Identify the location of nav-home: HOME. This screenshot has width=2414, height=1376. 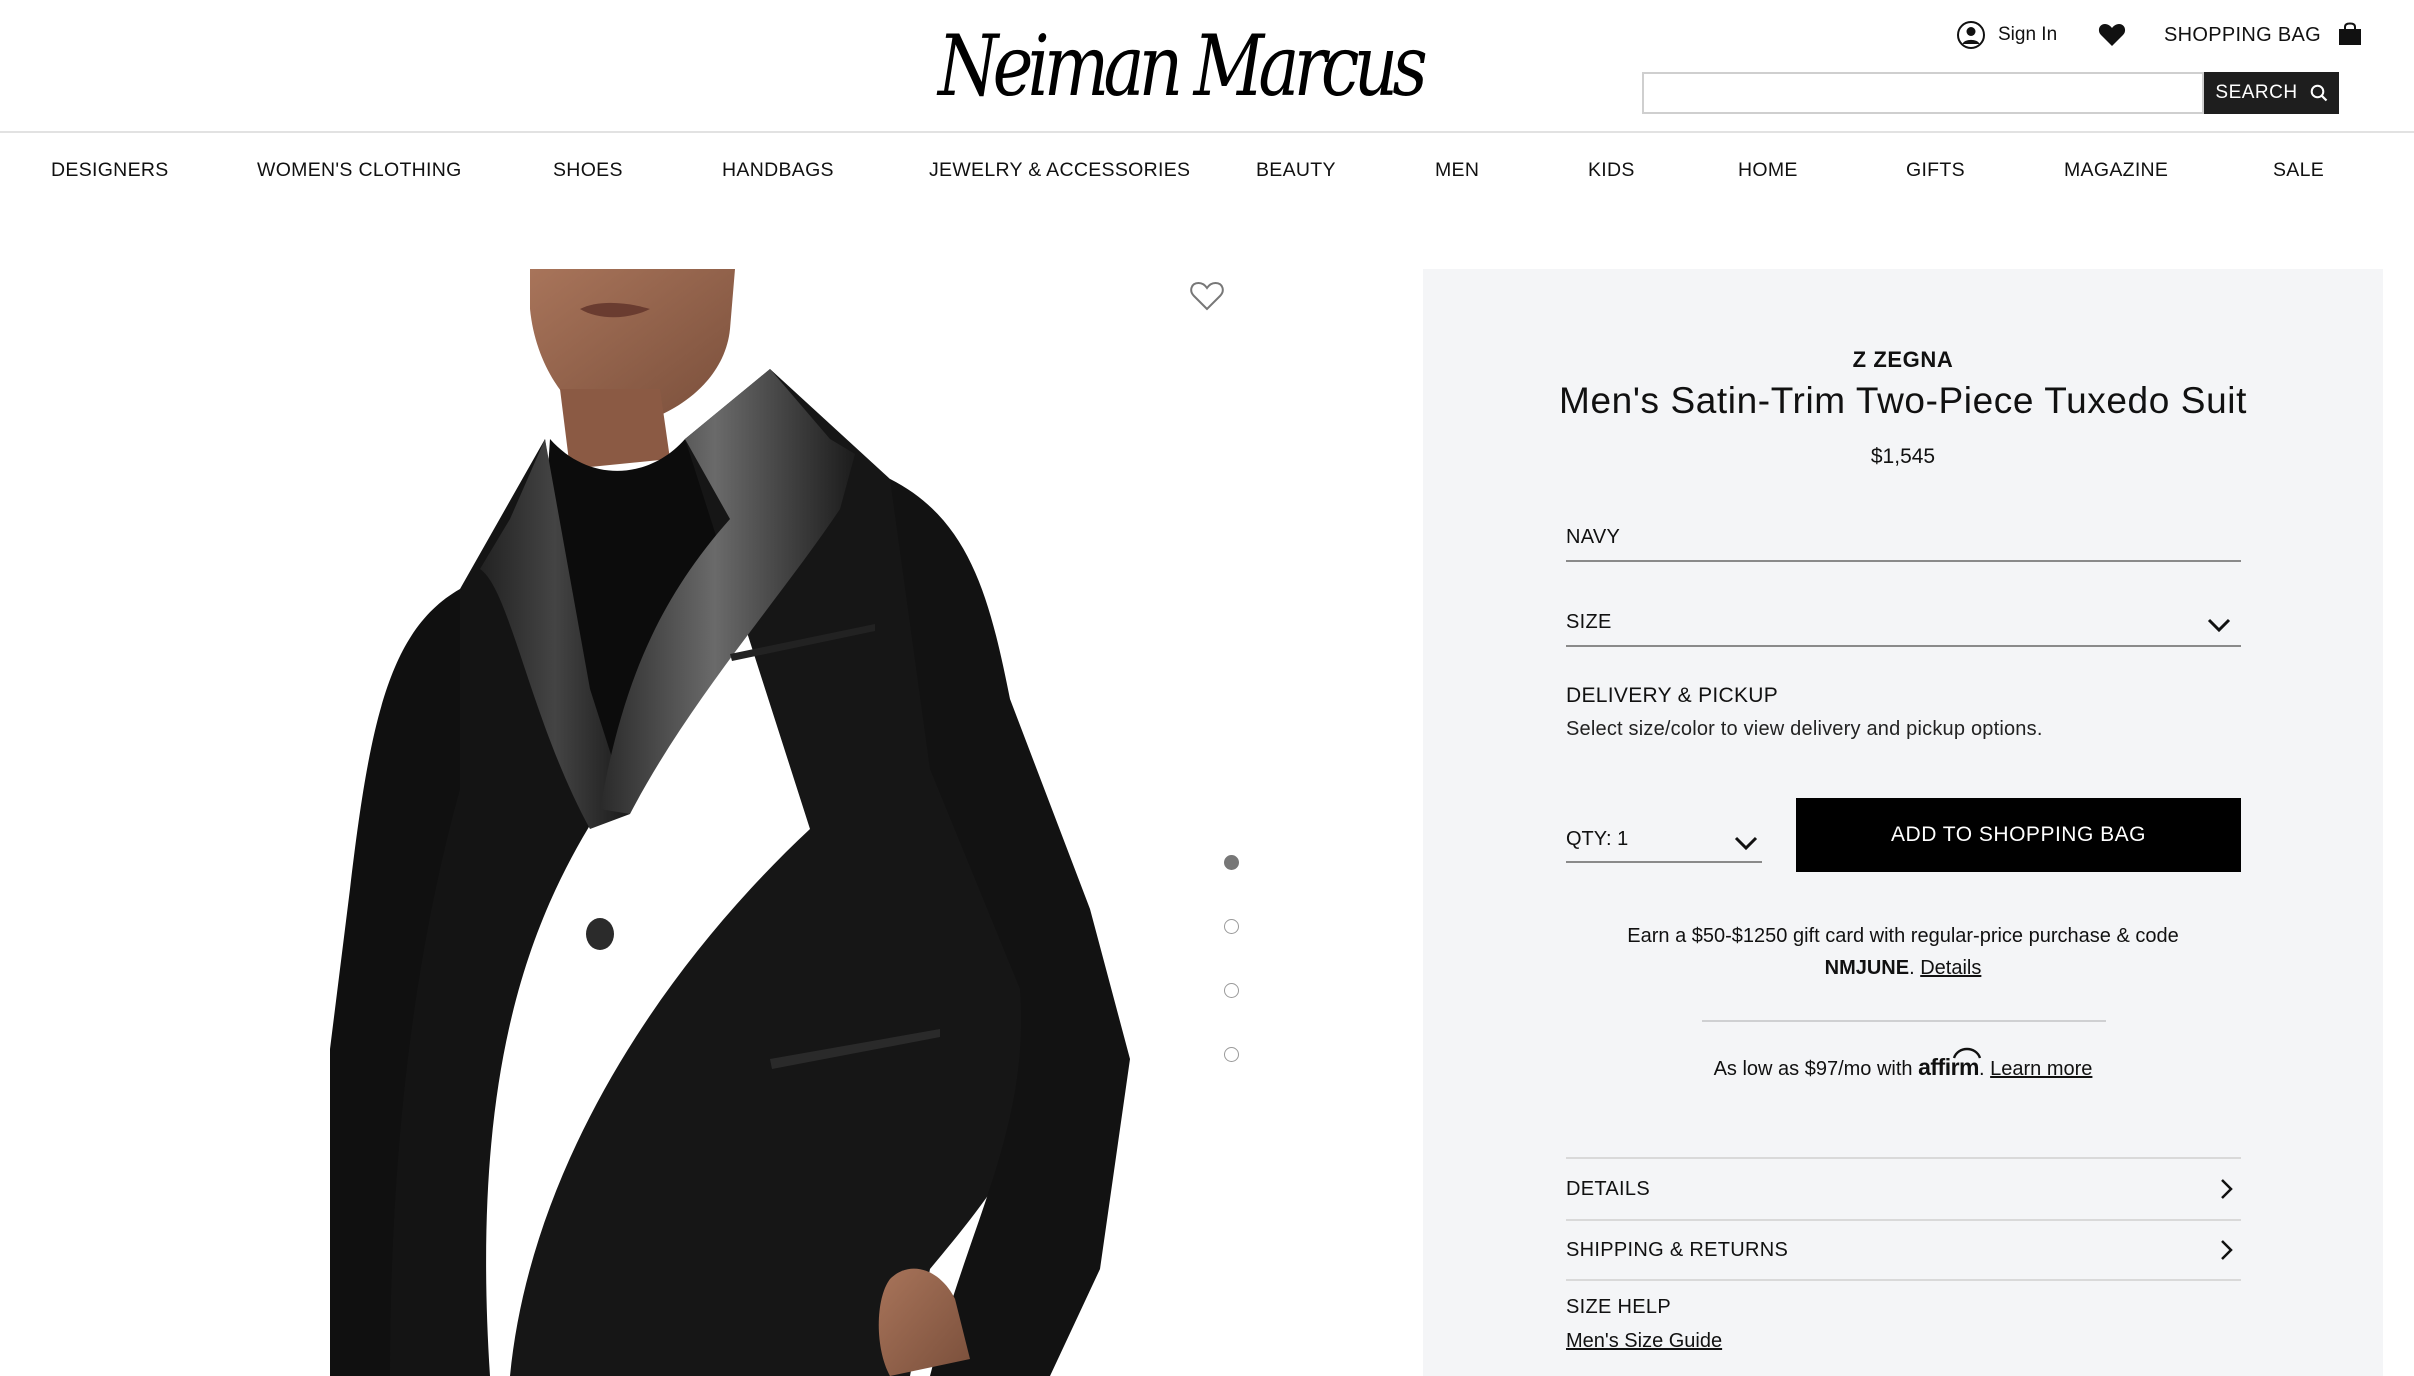
(1768, 170).